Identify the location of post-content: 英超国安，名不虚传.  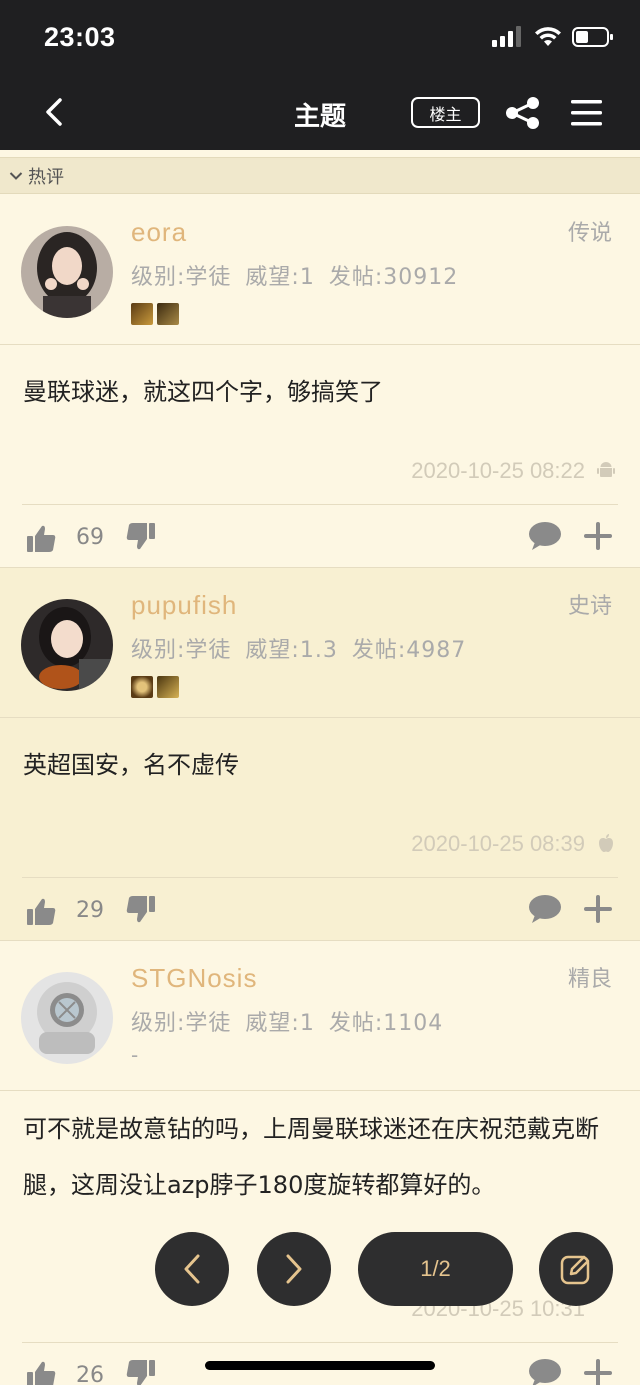
(131, 765).